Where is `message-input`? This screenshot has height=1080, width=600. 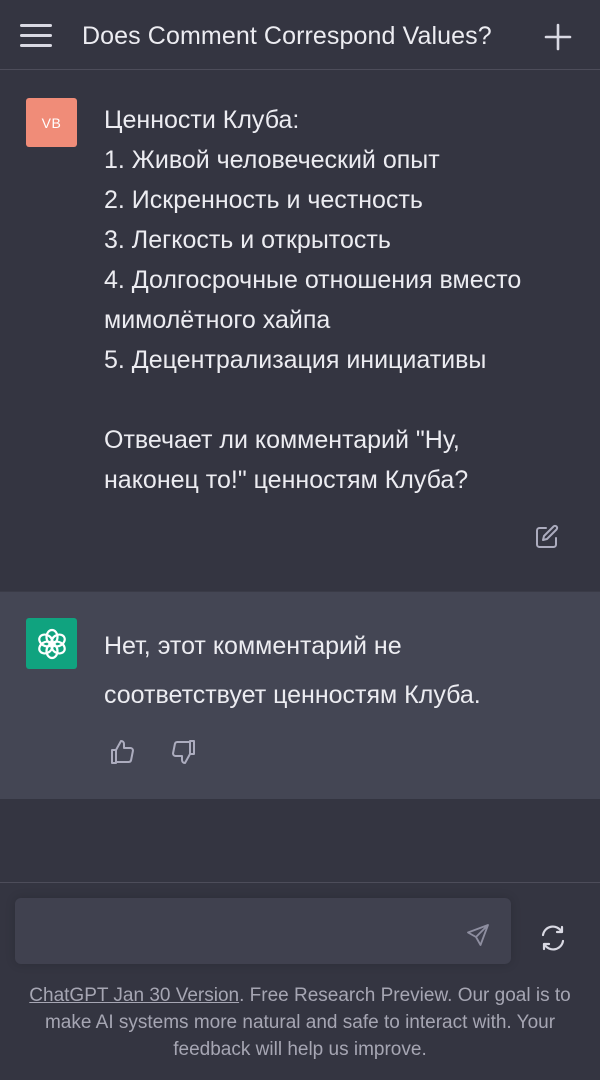 message-input is located at coordinates (241, 931).